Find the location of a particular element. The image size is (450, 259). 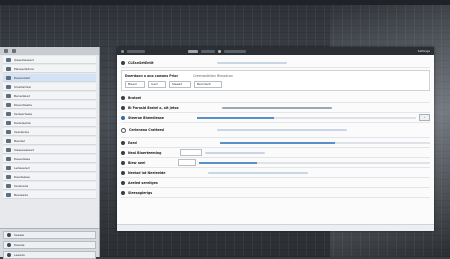

settings-row: Blew aeel is located at coordinates (275, 163).